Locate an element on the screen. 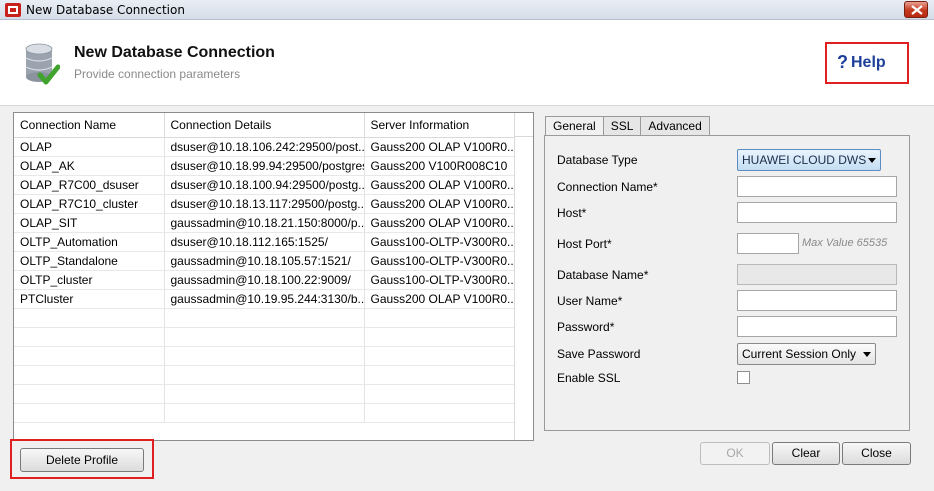  enable-ssl-checkbox is located at coordinates (743, 377).